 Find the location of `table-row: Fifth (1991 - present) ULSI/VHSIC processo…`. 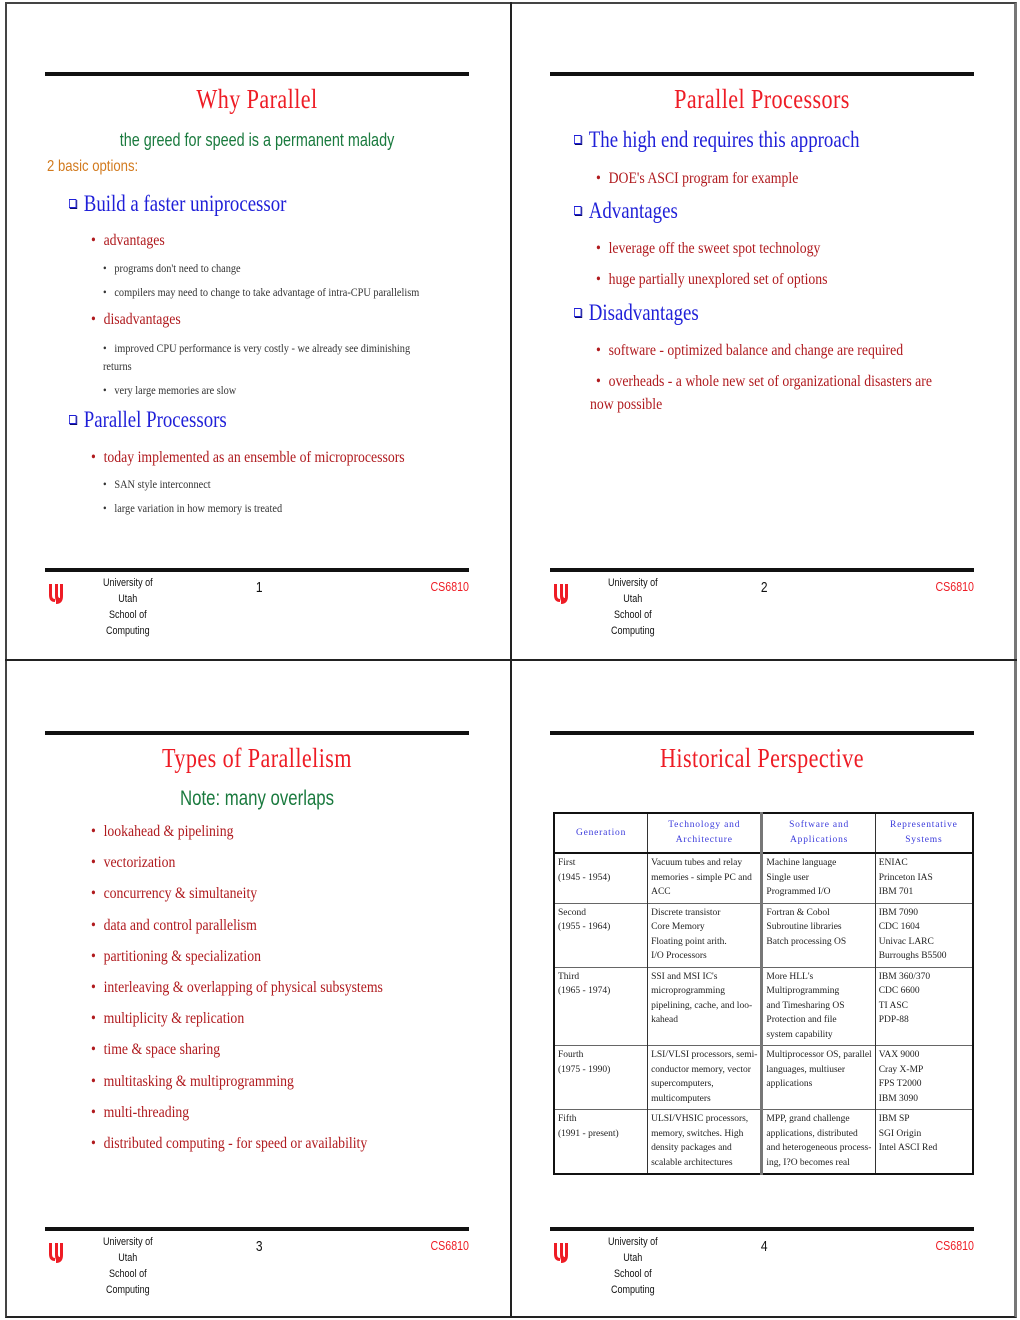

table-row: Fifth (1991 - present) ULSI/VHSIC processo… is located at coordinates (763, 1141).